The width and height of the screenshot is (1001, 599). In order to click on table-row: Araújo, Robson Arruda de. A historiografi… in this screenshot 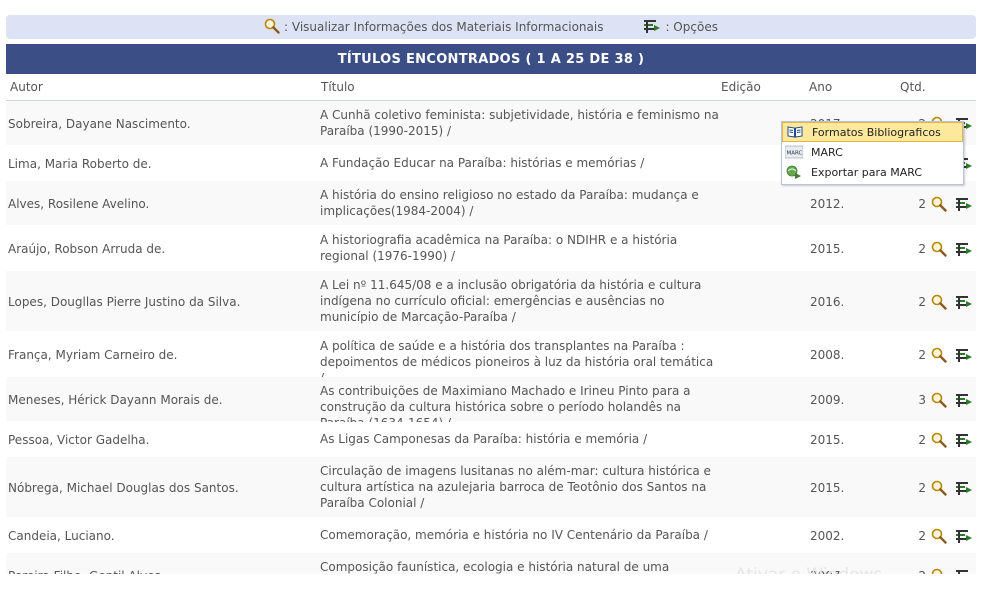, I will do `click(491, 248)`.